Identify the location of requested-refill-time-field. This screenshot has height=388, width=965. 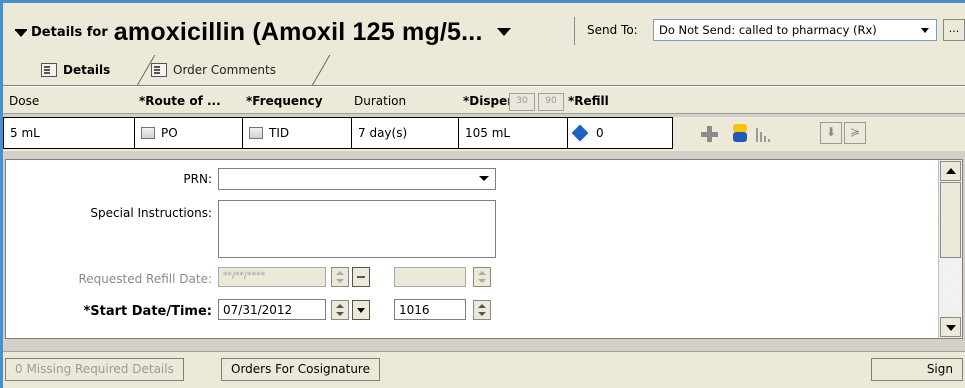
(430, 277).